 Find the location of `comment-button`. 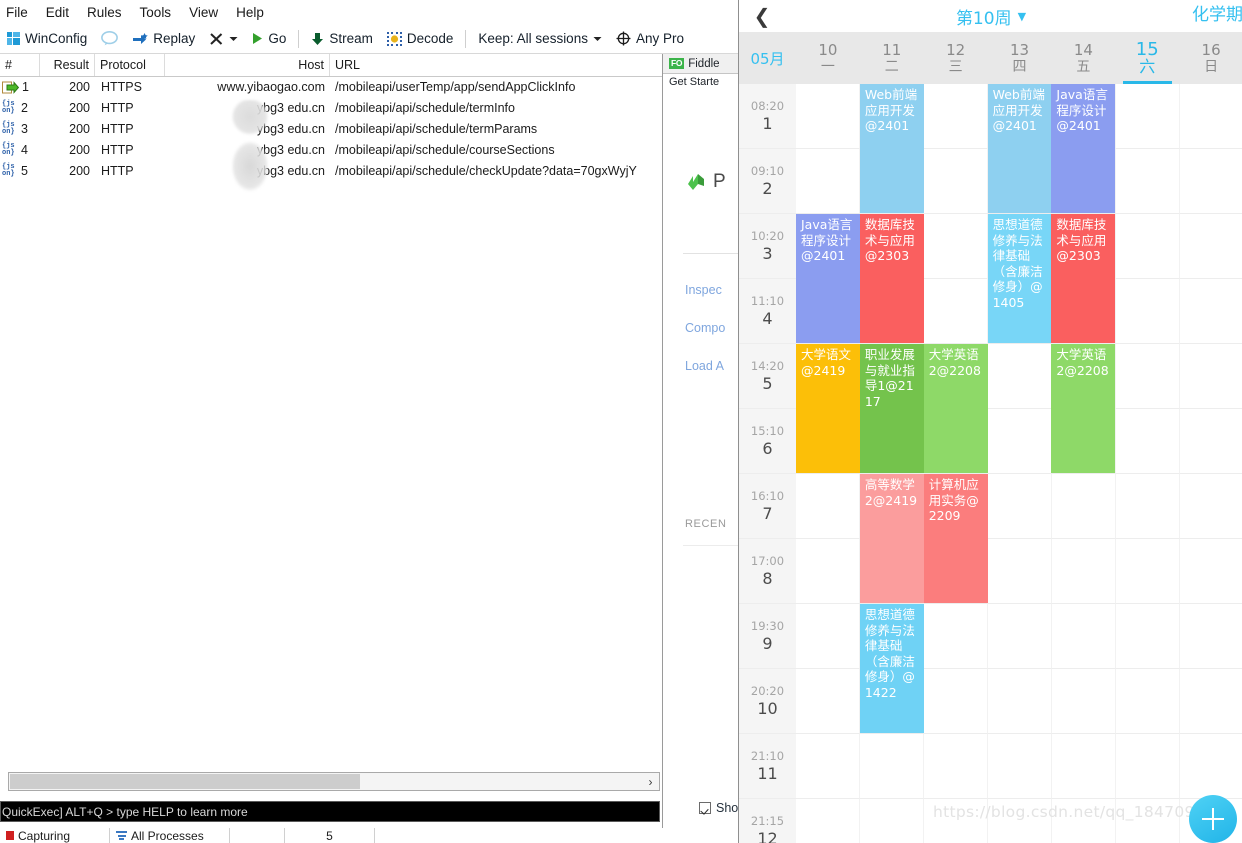

comment-button is located at coordinates (109, 39).